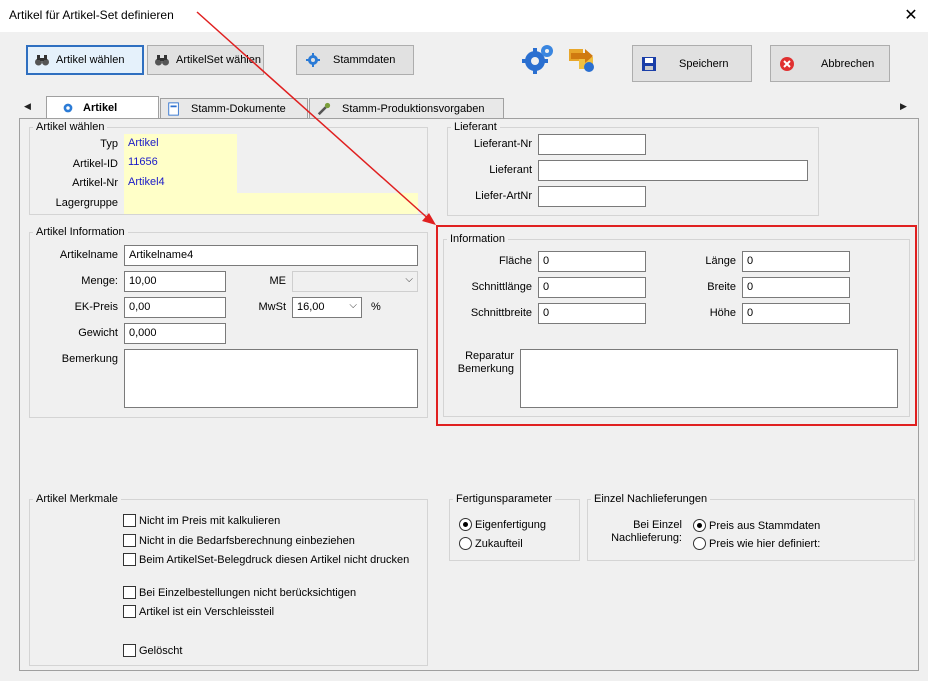  Describe the element at coordinates (77, 499) in the screenshot. I see `artikel-merkmale-title: Artikel Merkmale` at that location.